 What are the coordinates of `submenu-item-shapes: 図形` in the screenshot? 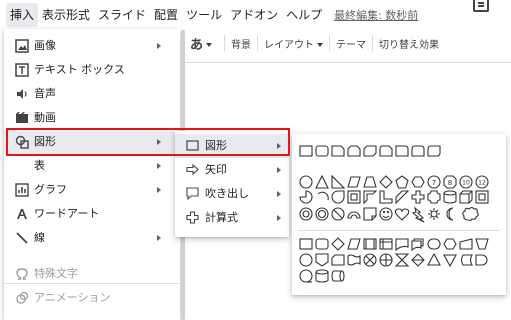 It's located at (232, 146).